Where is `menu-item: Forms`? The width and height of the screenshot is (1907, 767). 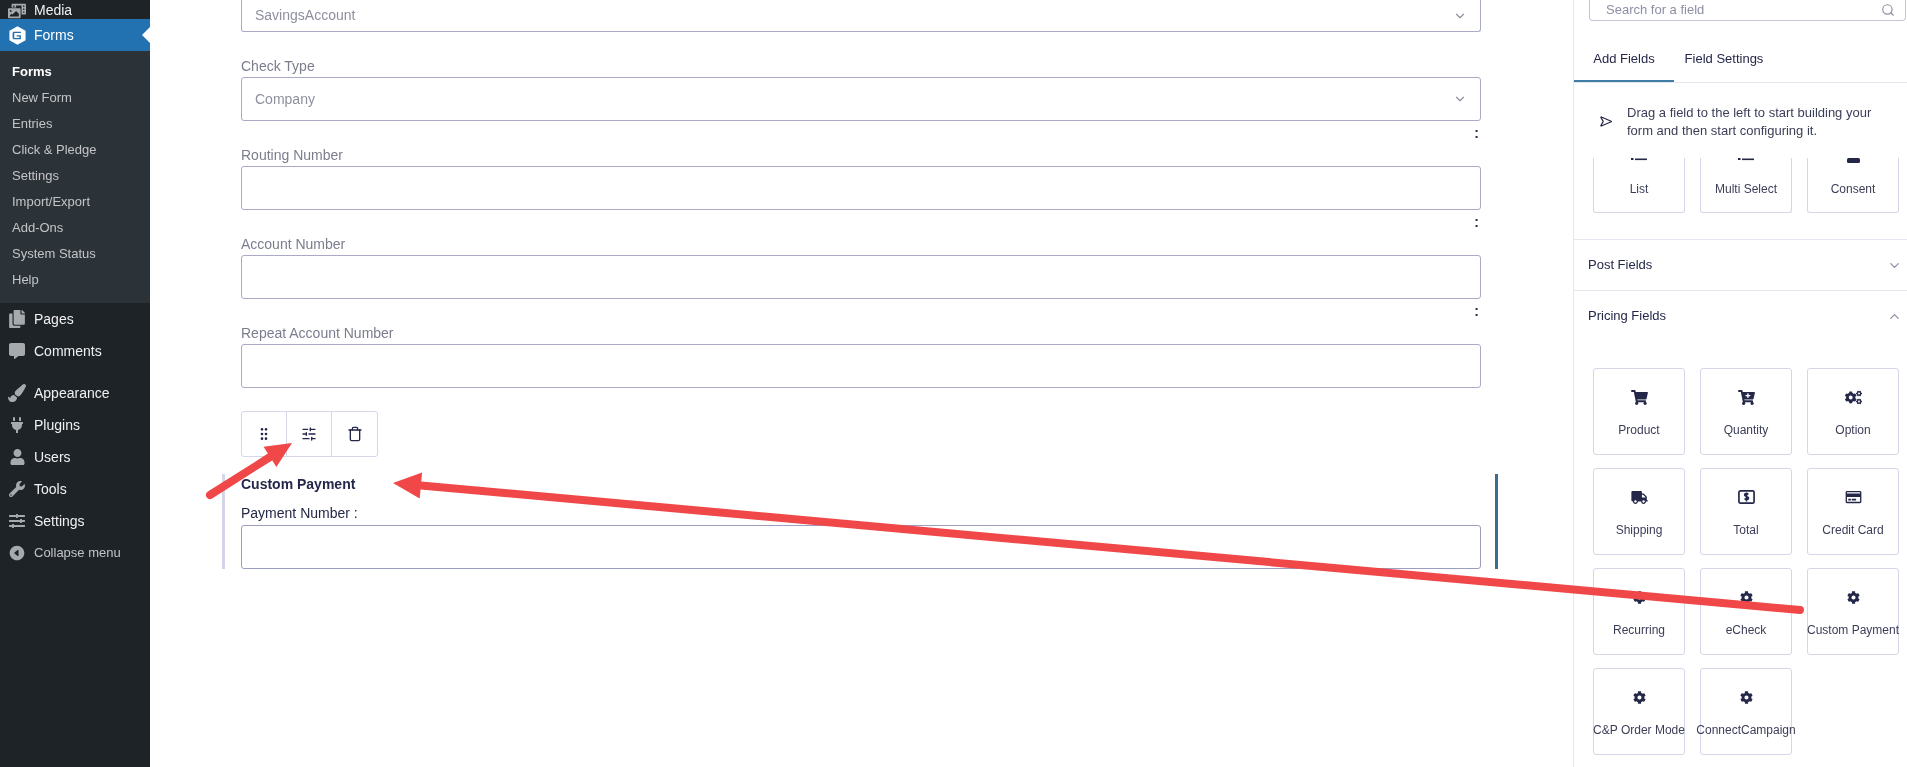 menu-item: Forms is located at coordinates (75, 35).